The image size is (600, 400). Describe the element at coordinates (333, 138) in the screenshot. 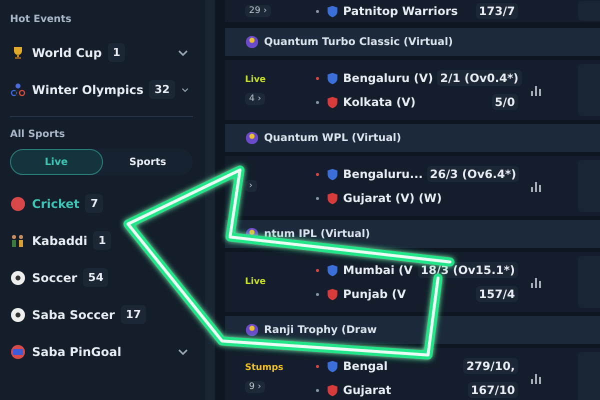

I see `league-title: Quantum WPL (Virtual)` at that location.